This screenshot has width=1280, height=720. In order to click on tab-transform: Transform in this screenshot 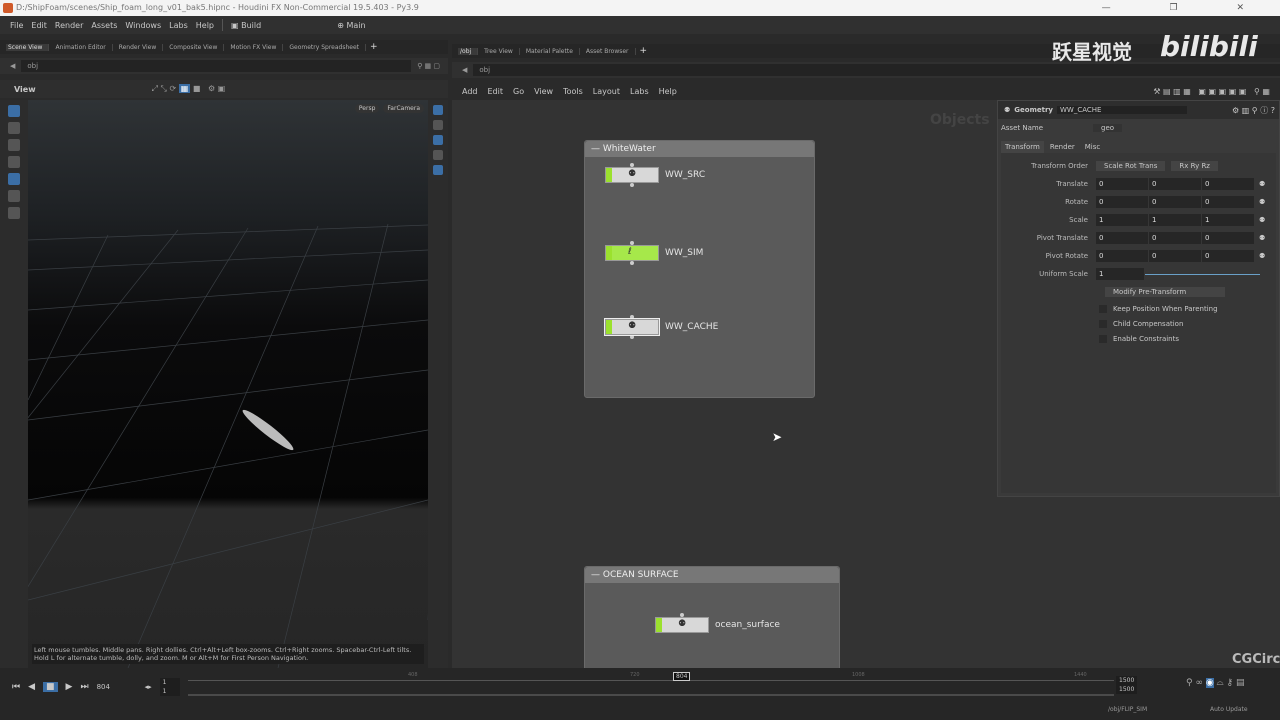, I will do `click(1022, 147)`.